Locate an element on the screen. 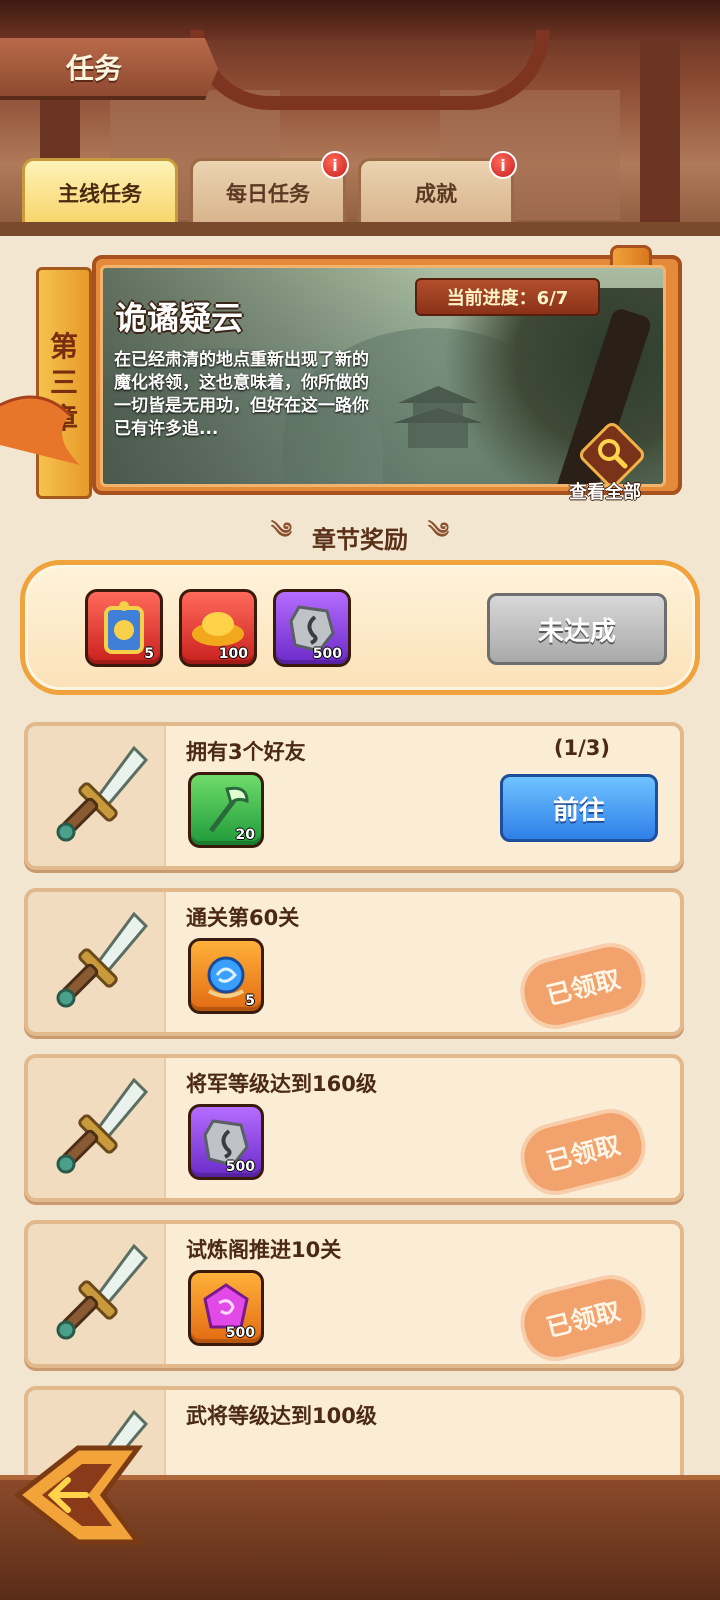  tab-underline is located at coordinates (360, 229).